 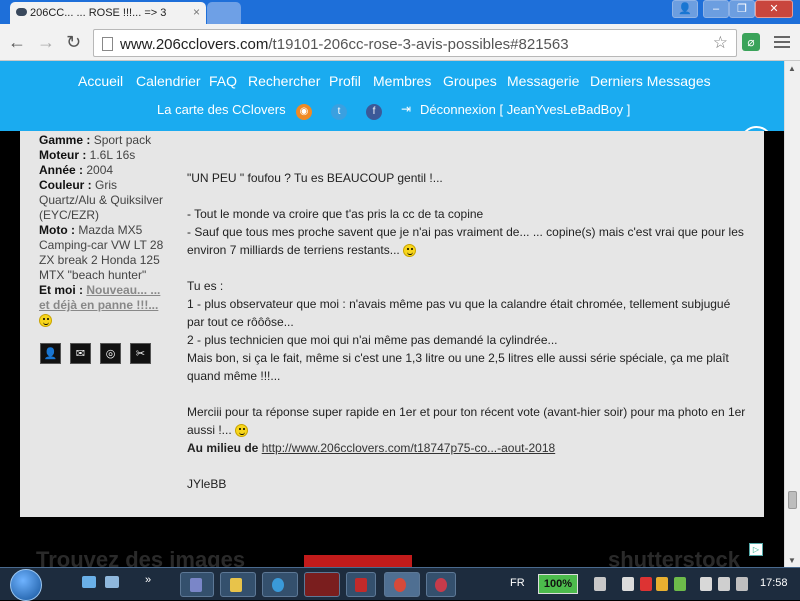 I want to click on browser-titlebar: 206CC... ... ROSE !!!... => 3 × 👤 – ❐ ✕, so click(x=400, y=12).